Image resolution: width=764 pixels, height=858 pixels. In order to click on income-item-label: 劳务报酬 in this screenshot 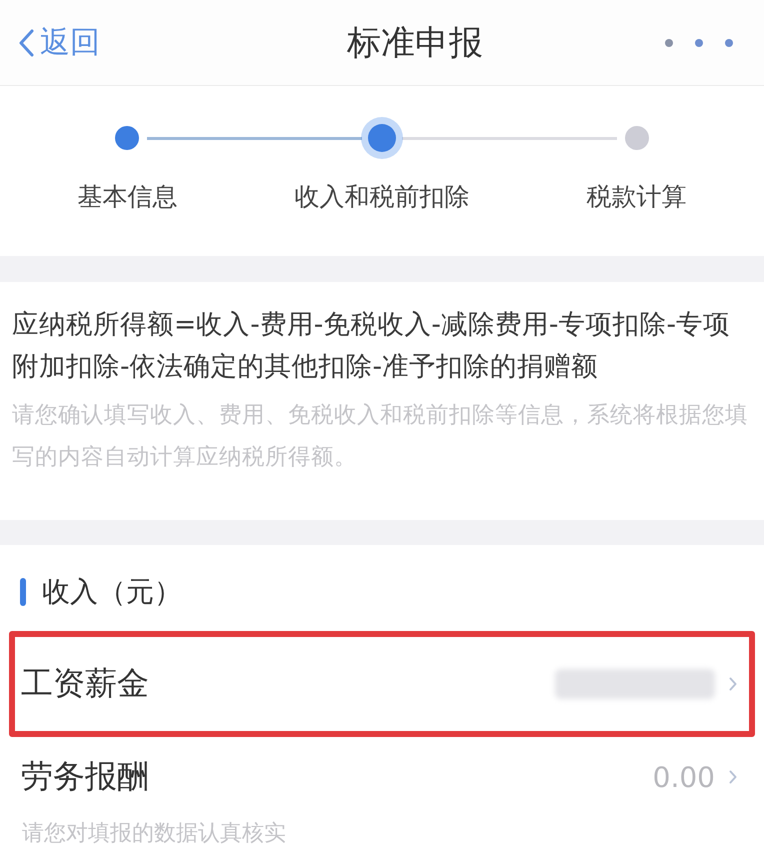, I will do `click(85, 777)`.